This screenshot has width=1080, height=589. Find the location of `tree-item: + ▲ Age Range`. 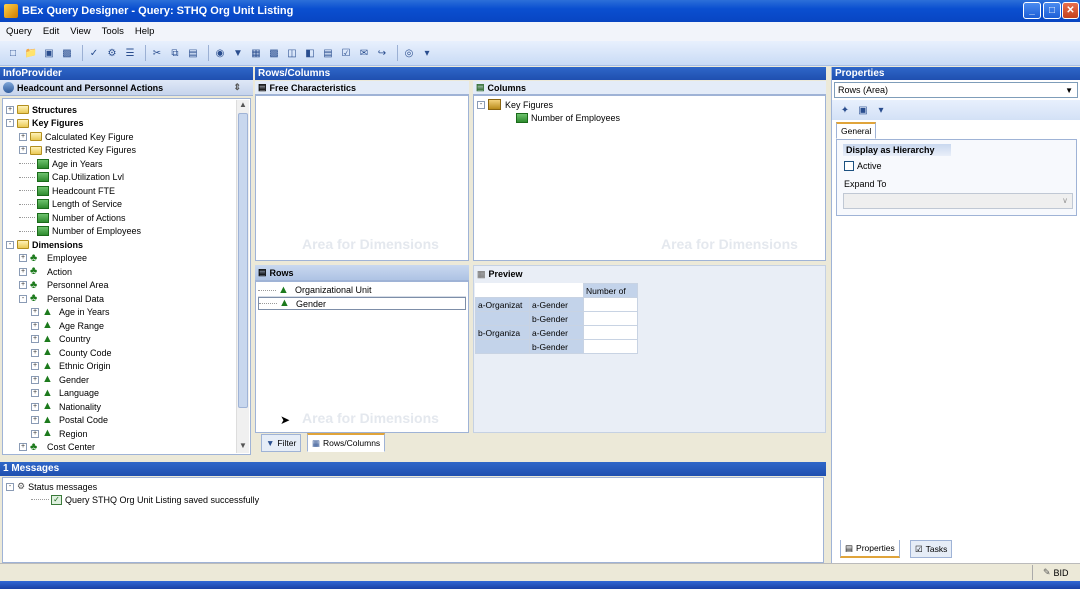

tree-item: + ▲ Age Range is located at coordinates (67, 325).